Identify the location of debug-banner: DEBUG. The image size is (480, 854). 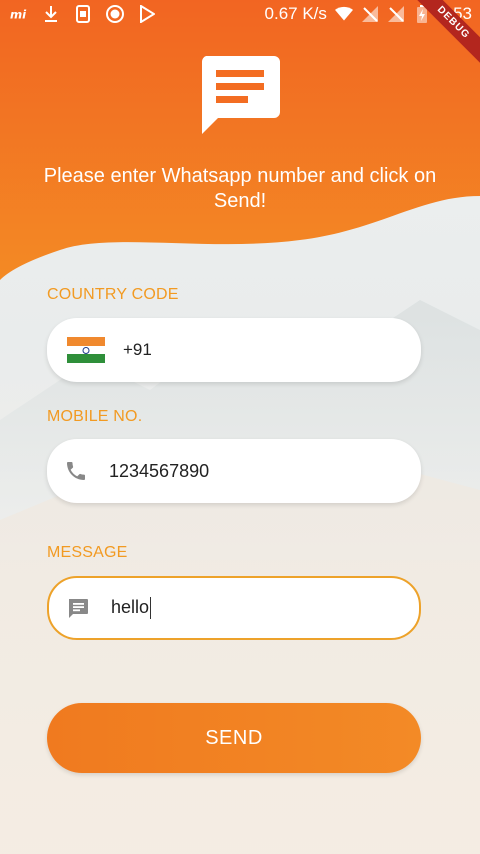
(445, 35).